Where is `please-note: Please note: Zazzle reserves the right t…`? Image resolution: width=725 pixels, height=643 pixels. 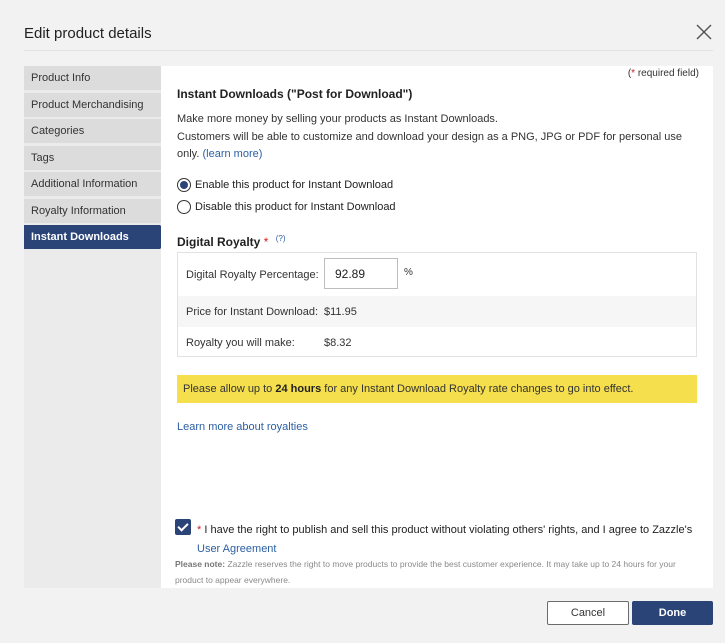 please-note: Please note: Zazzle reserves the right t… is located at coordinates (437, 572).